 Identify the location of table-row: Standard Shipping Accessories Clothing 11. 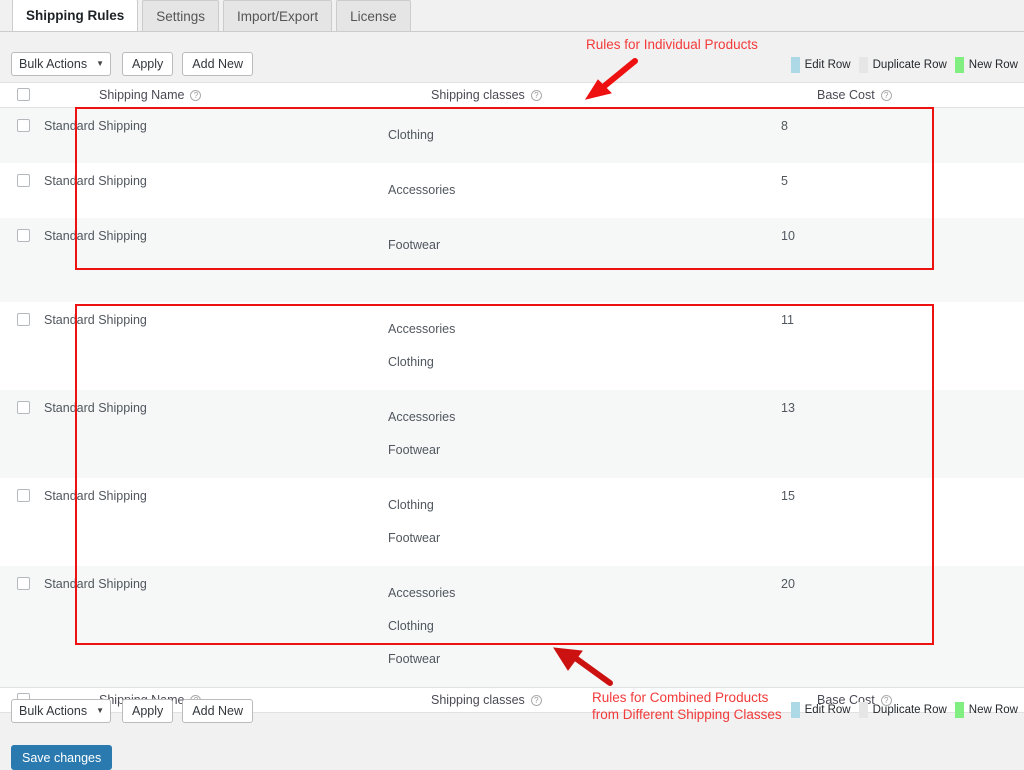
(512, 346).